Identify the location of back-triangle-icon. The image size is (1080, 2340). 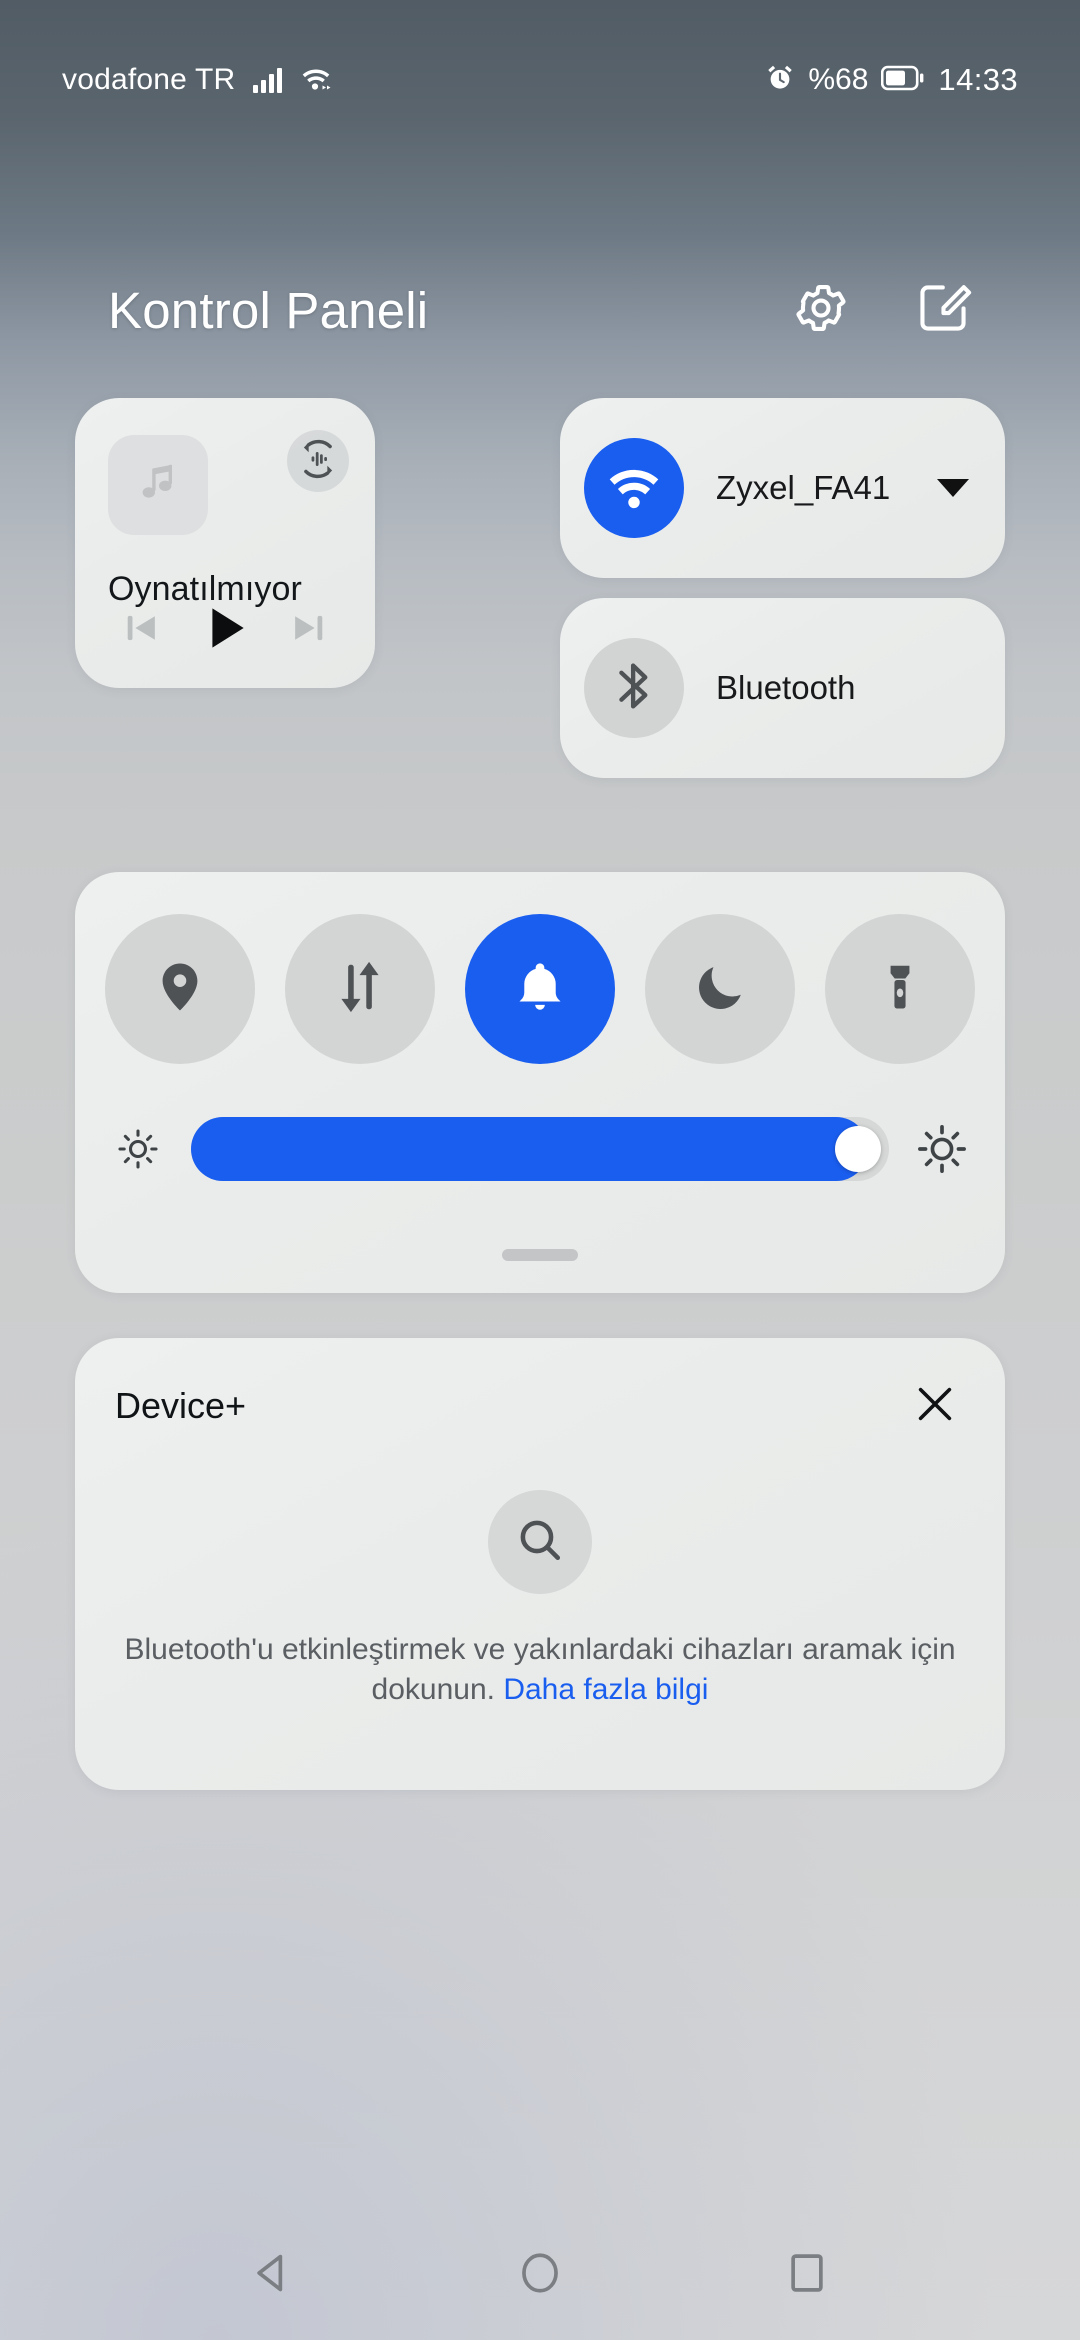
(273, 2275).